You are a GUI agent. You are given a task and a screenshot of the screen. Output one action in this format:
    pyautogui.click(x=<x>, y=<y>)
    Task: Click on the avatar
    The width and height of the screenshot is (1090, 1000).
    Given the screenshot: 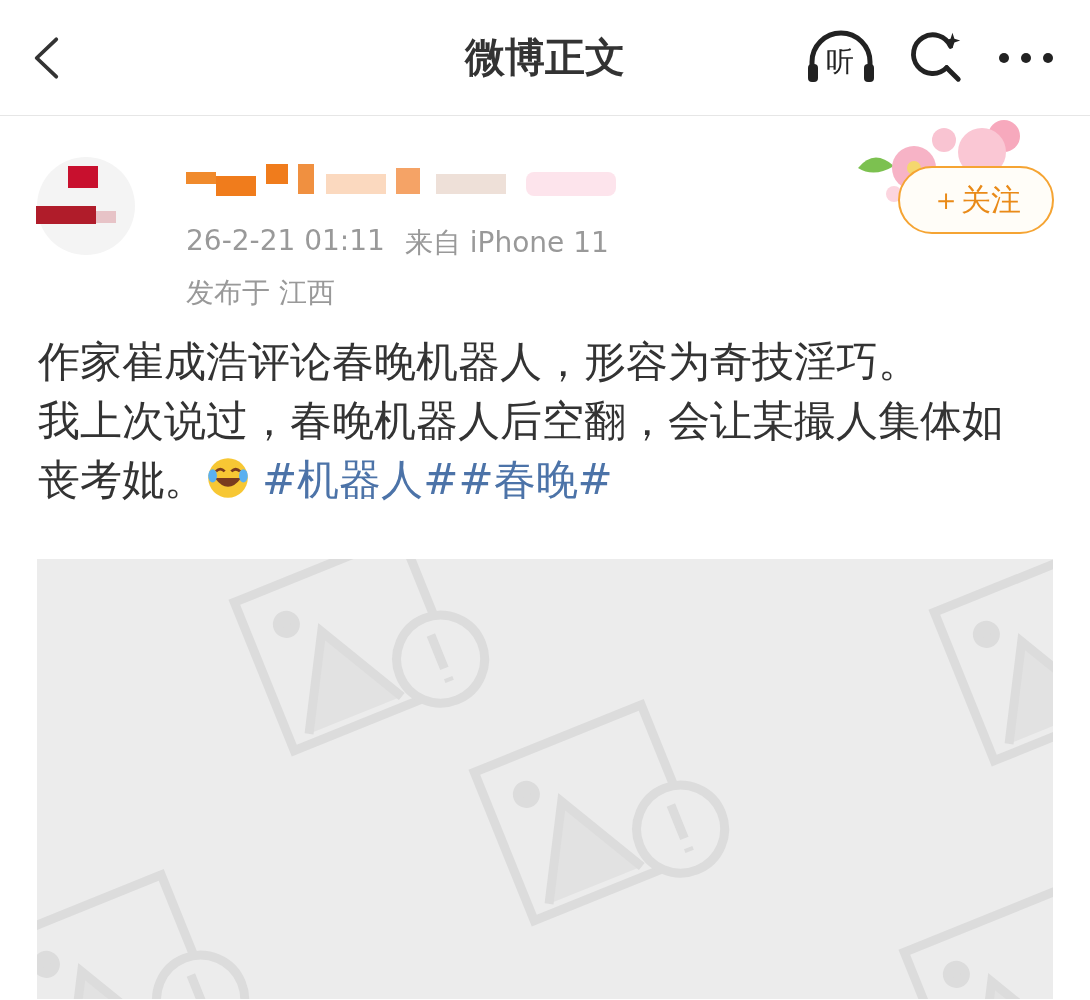 What is the action you would take?
    pyautogui.click(x=86, y=206)
    